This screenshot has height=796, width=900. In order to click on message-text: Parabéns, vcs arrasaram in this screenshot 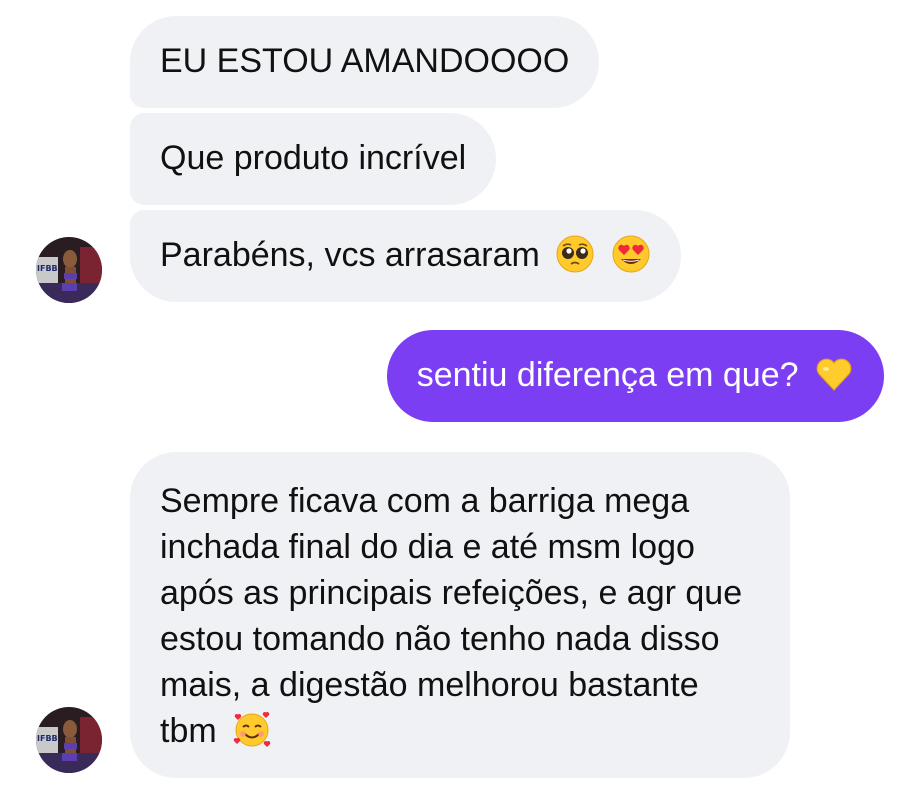, I will do `click(350, 255)`.